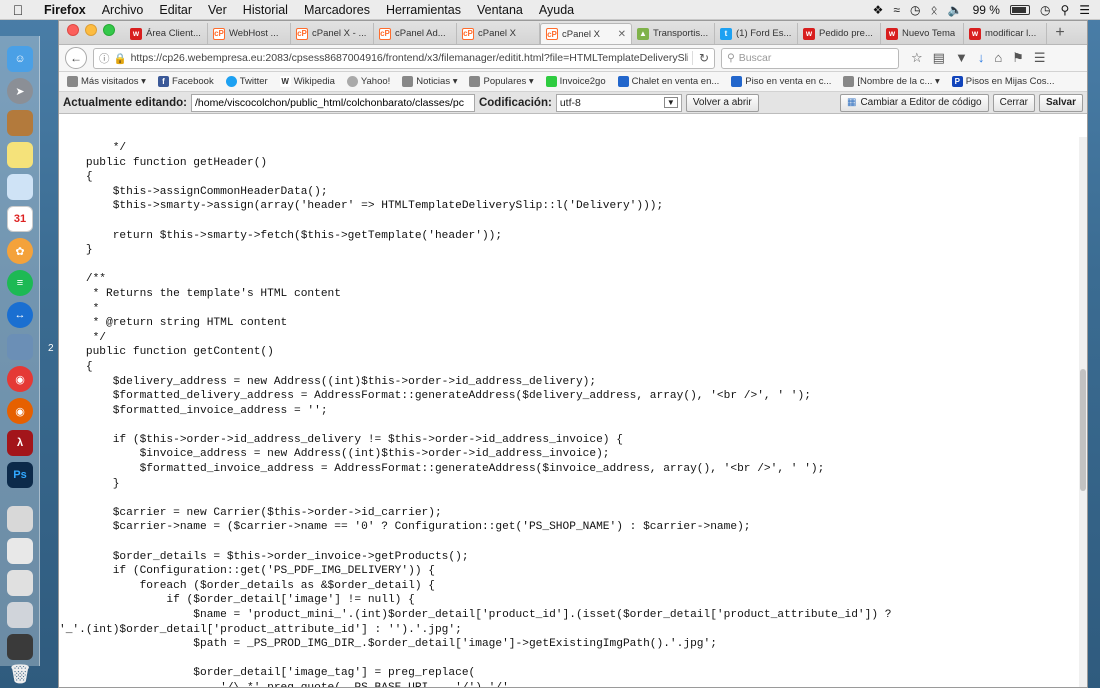  I want to click on keyboard-icon, so click(20, 583).